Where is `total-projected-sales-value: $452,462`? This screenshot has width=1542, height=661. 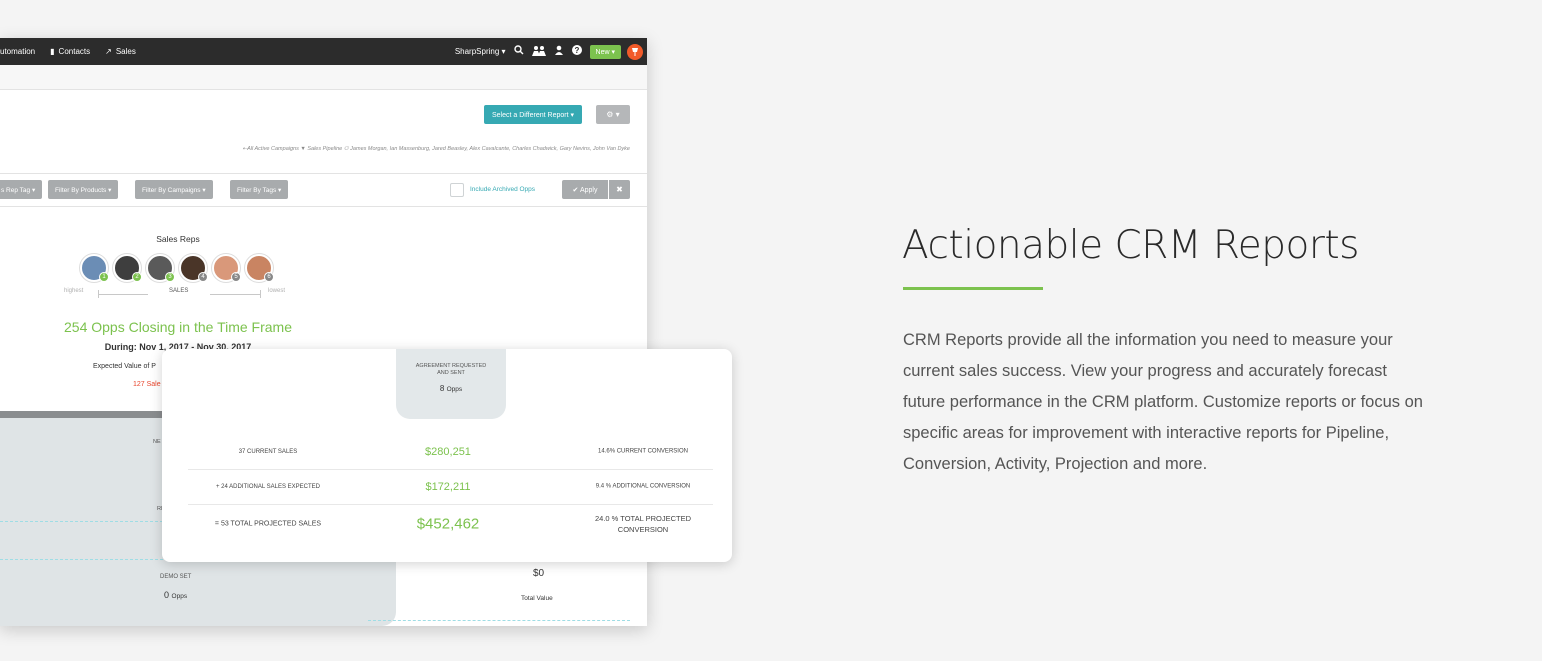
total-projected-sales-value: $452,462 is located at coordinates (448, 524).